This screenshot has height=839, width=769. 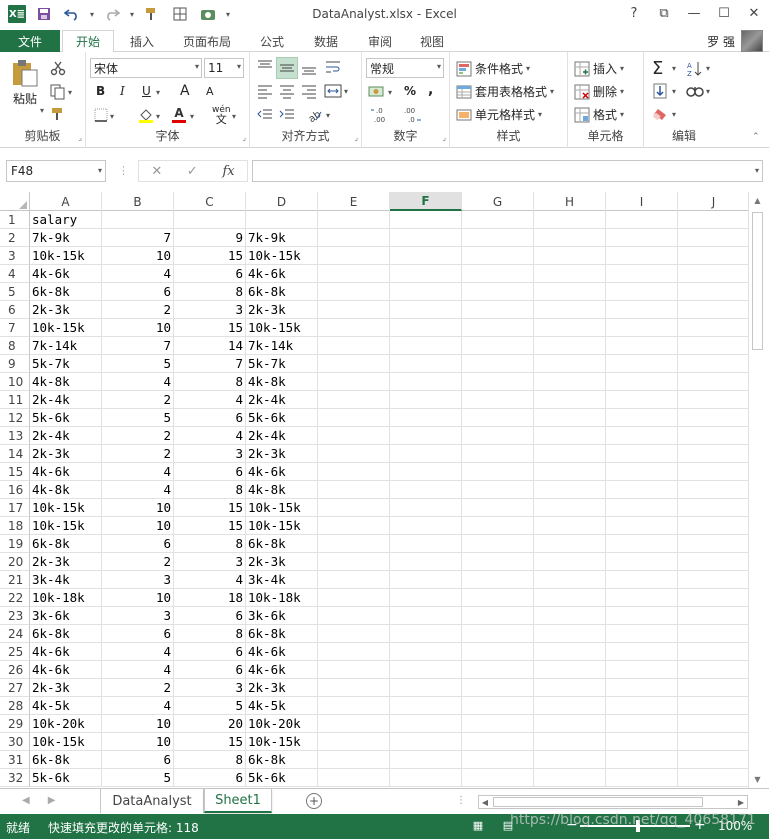 I want to click on cell-c9: 7, so click(x=210, y=364).